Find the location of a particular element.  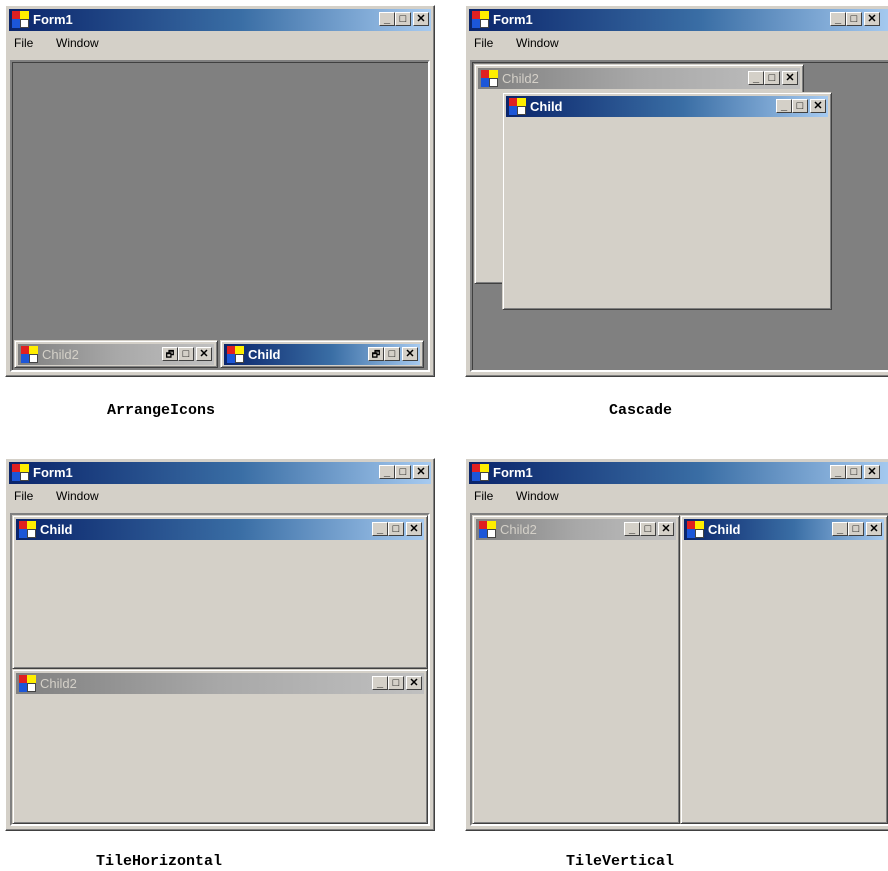

child2-titlebar: Child2 🗗 □ ✕ is located at coordinates (116, 354).